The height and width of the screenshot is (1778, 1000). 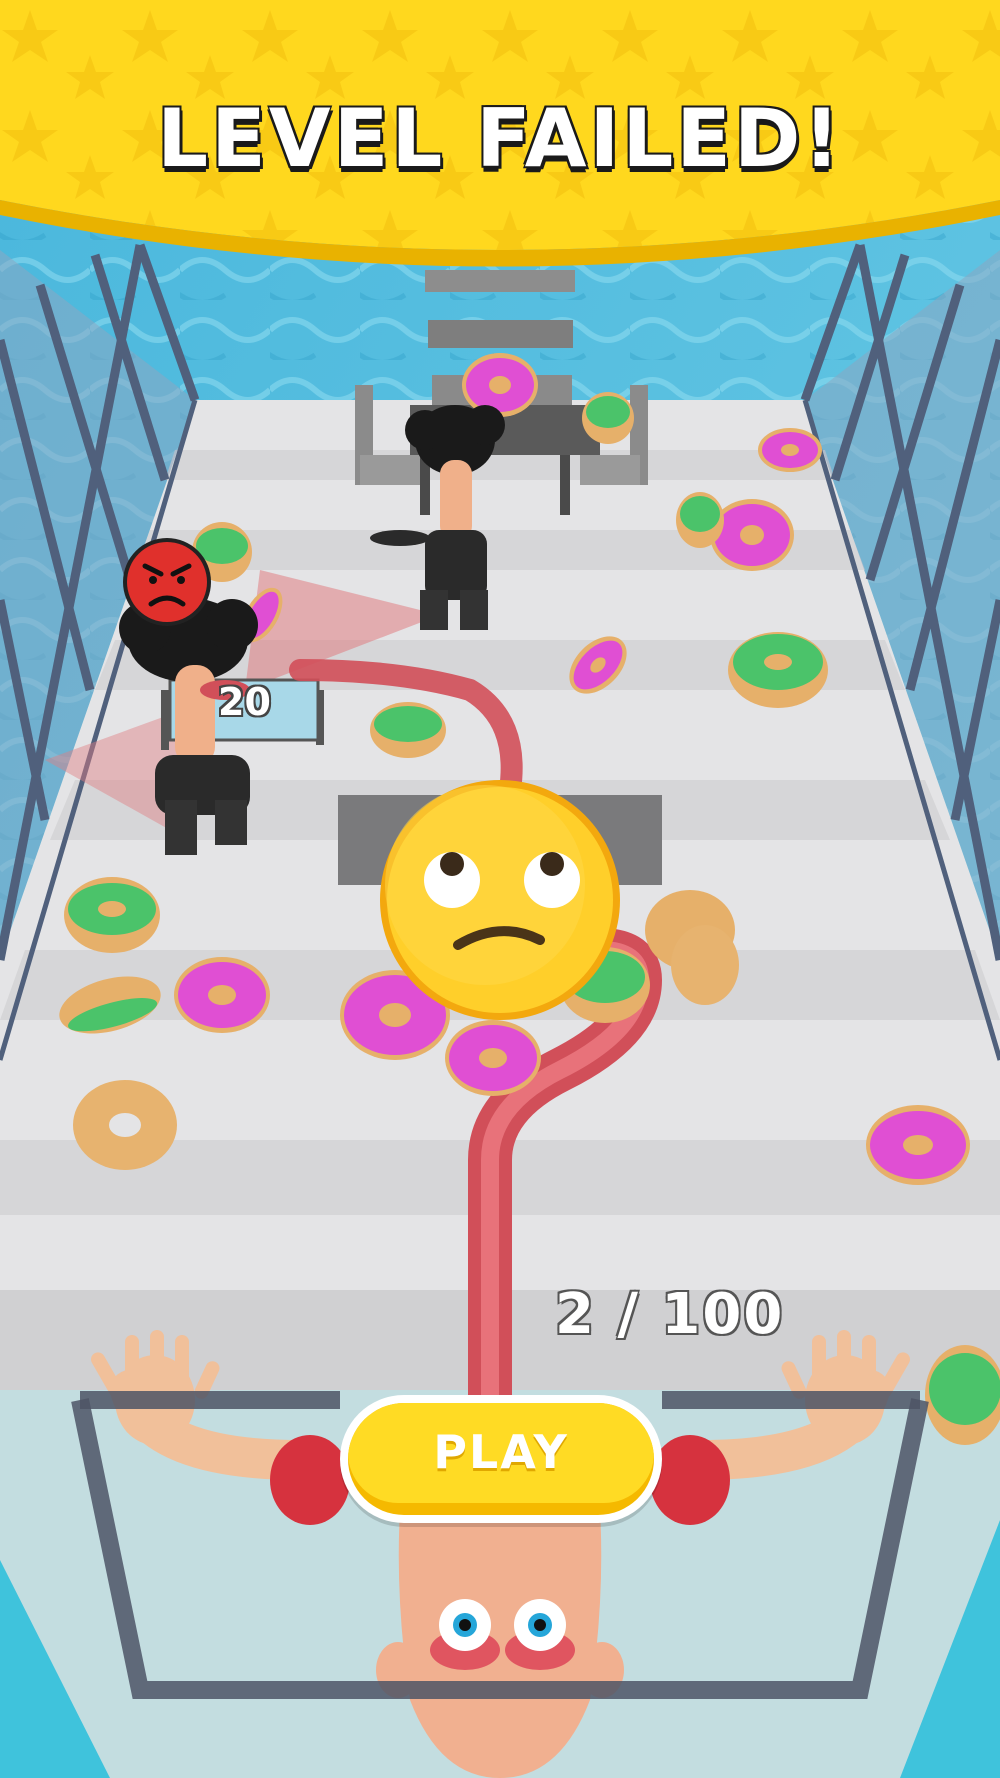 What do you see at coordinates (670, 1314) in the screenshot?
I see `progress-counter: 2 / 100` at bounding box center [670, 1314].